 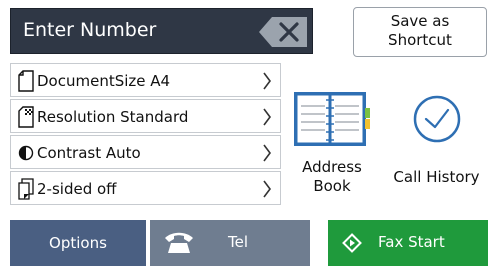 What do you see at coordinates (89, 153) in the screenshot?
I see `setting-label: Contrast Auto` at bounding box center [89, 153].